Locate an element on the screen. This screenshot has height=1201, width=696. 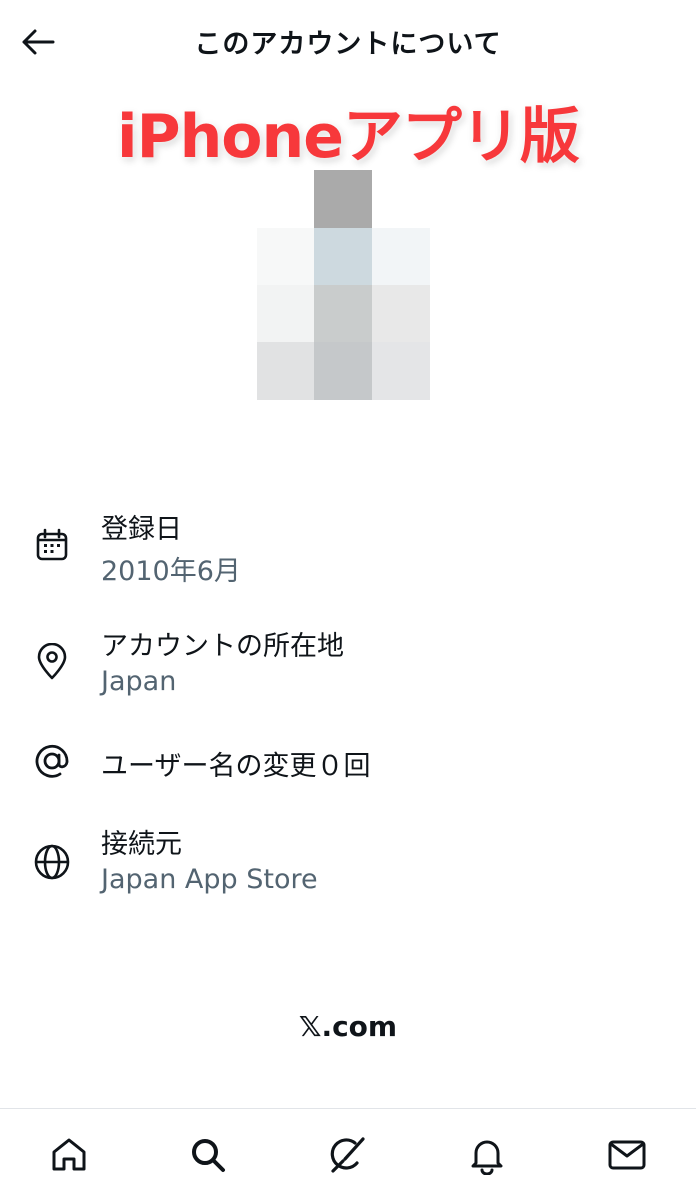
avatar-pixelated is located at coordinates (343, 285).